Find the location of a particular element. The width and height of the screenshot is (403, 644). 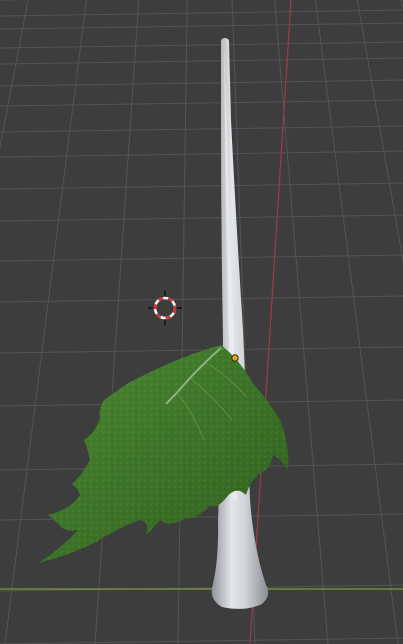

stem-body is located at coordinates (240, 323).